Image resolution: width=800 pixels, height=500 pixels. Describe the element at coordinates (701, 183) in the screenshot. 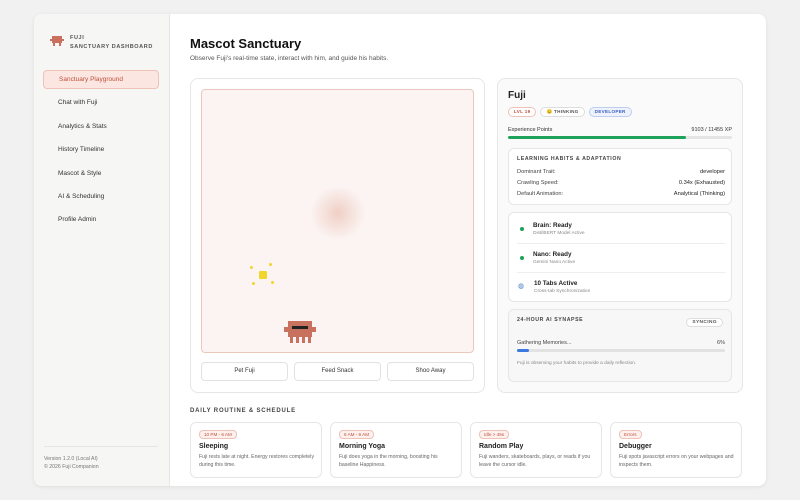

I see `habit-value: 0.34x (Exhausted)` at that location.